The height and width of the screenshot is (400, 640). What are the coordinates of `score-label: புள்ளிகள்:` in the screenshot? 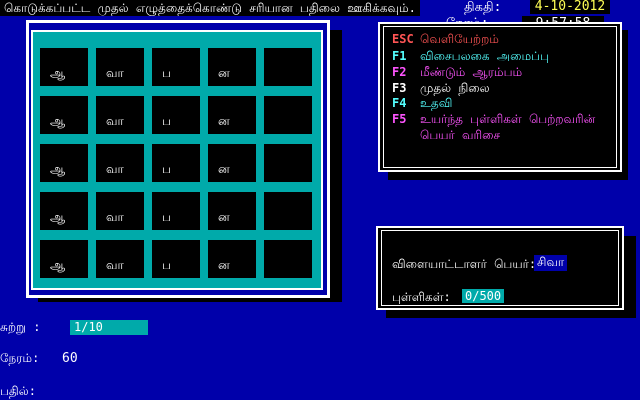 It's located at (421, 297).